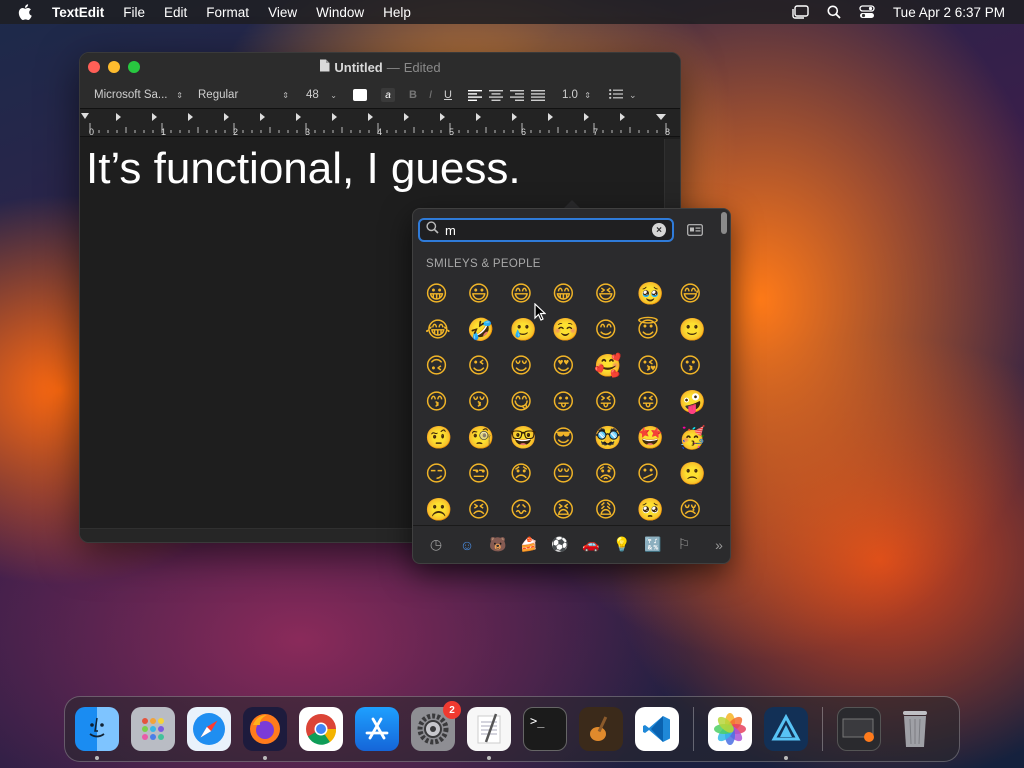 The height and width of the screenshot is (768, 1024). Describe the element at coordinates (560, 545) in the screenshot. I see `category-tab-activity-icon: ⚽` at that location.